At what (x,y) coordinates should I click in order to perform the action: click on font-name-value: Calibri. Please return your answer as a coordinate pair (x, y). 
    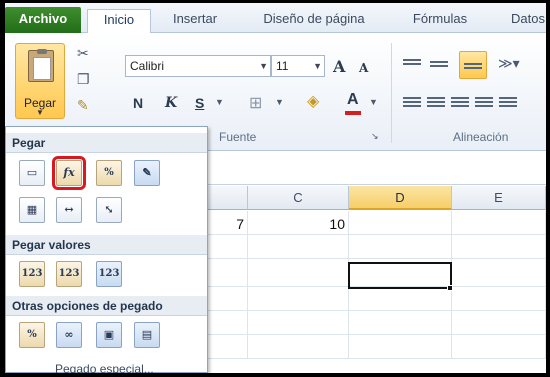
    Looking at the image, I should click on (147, 66).